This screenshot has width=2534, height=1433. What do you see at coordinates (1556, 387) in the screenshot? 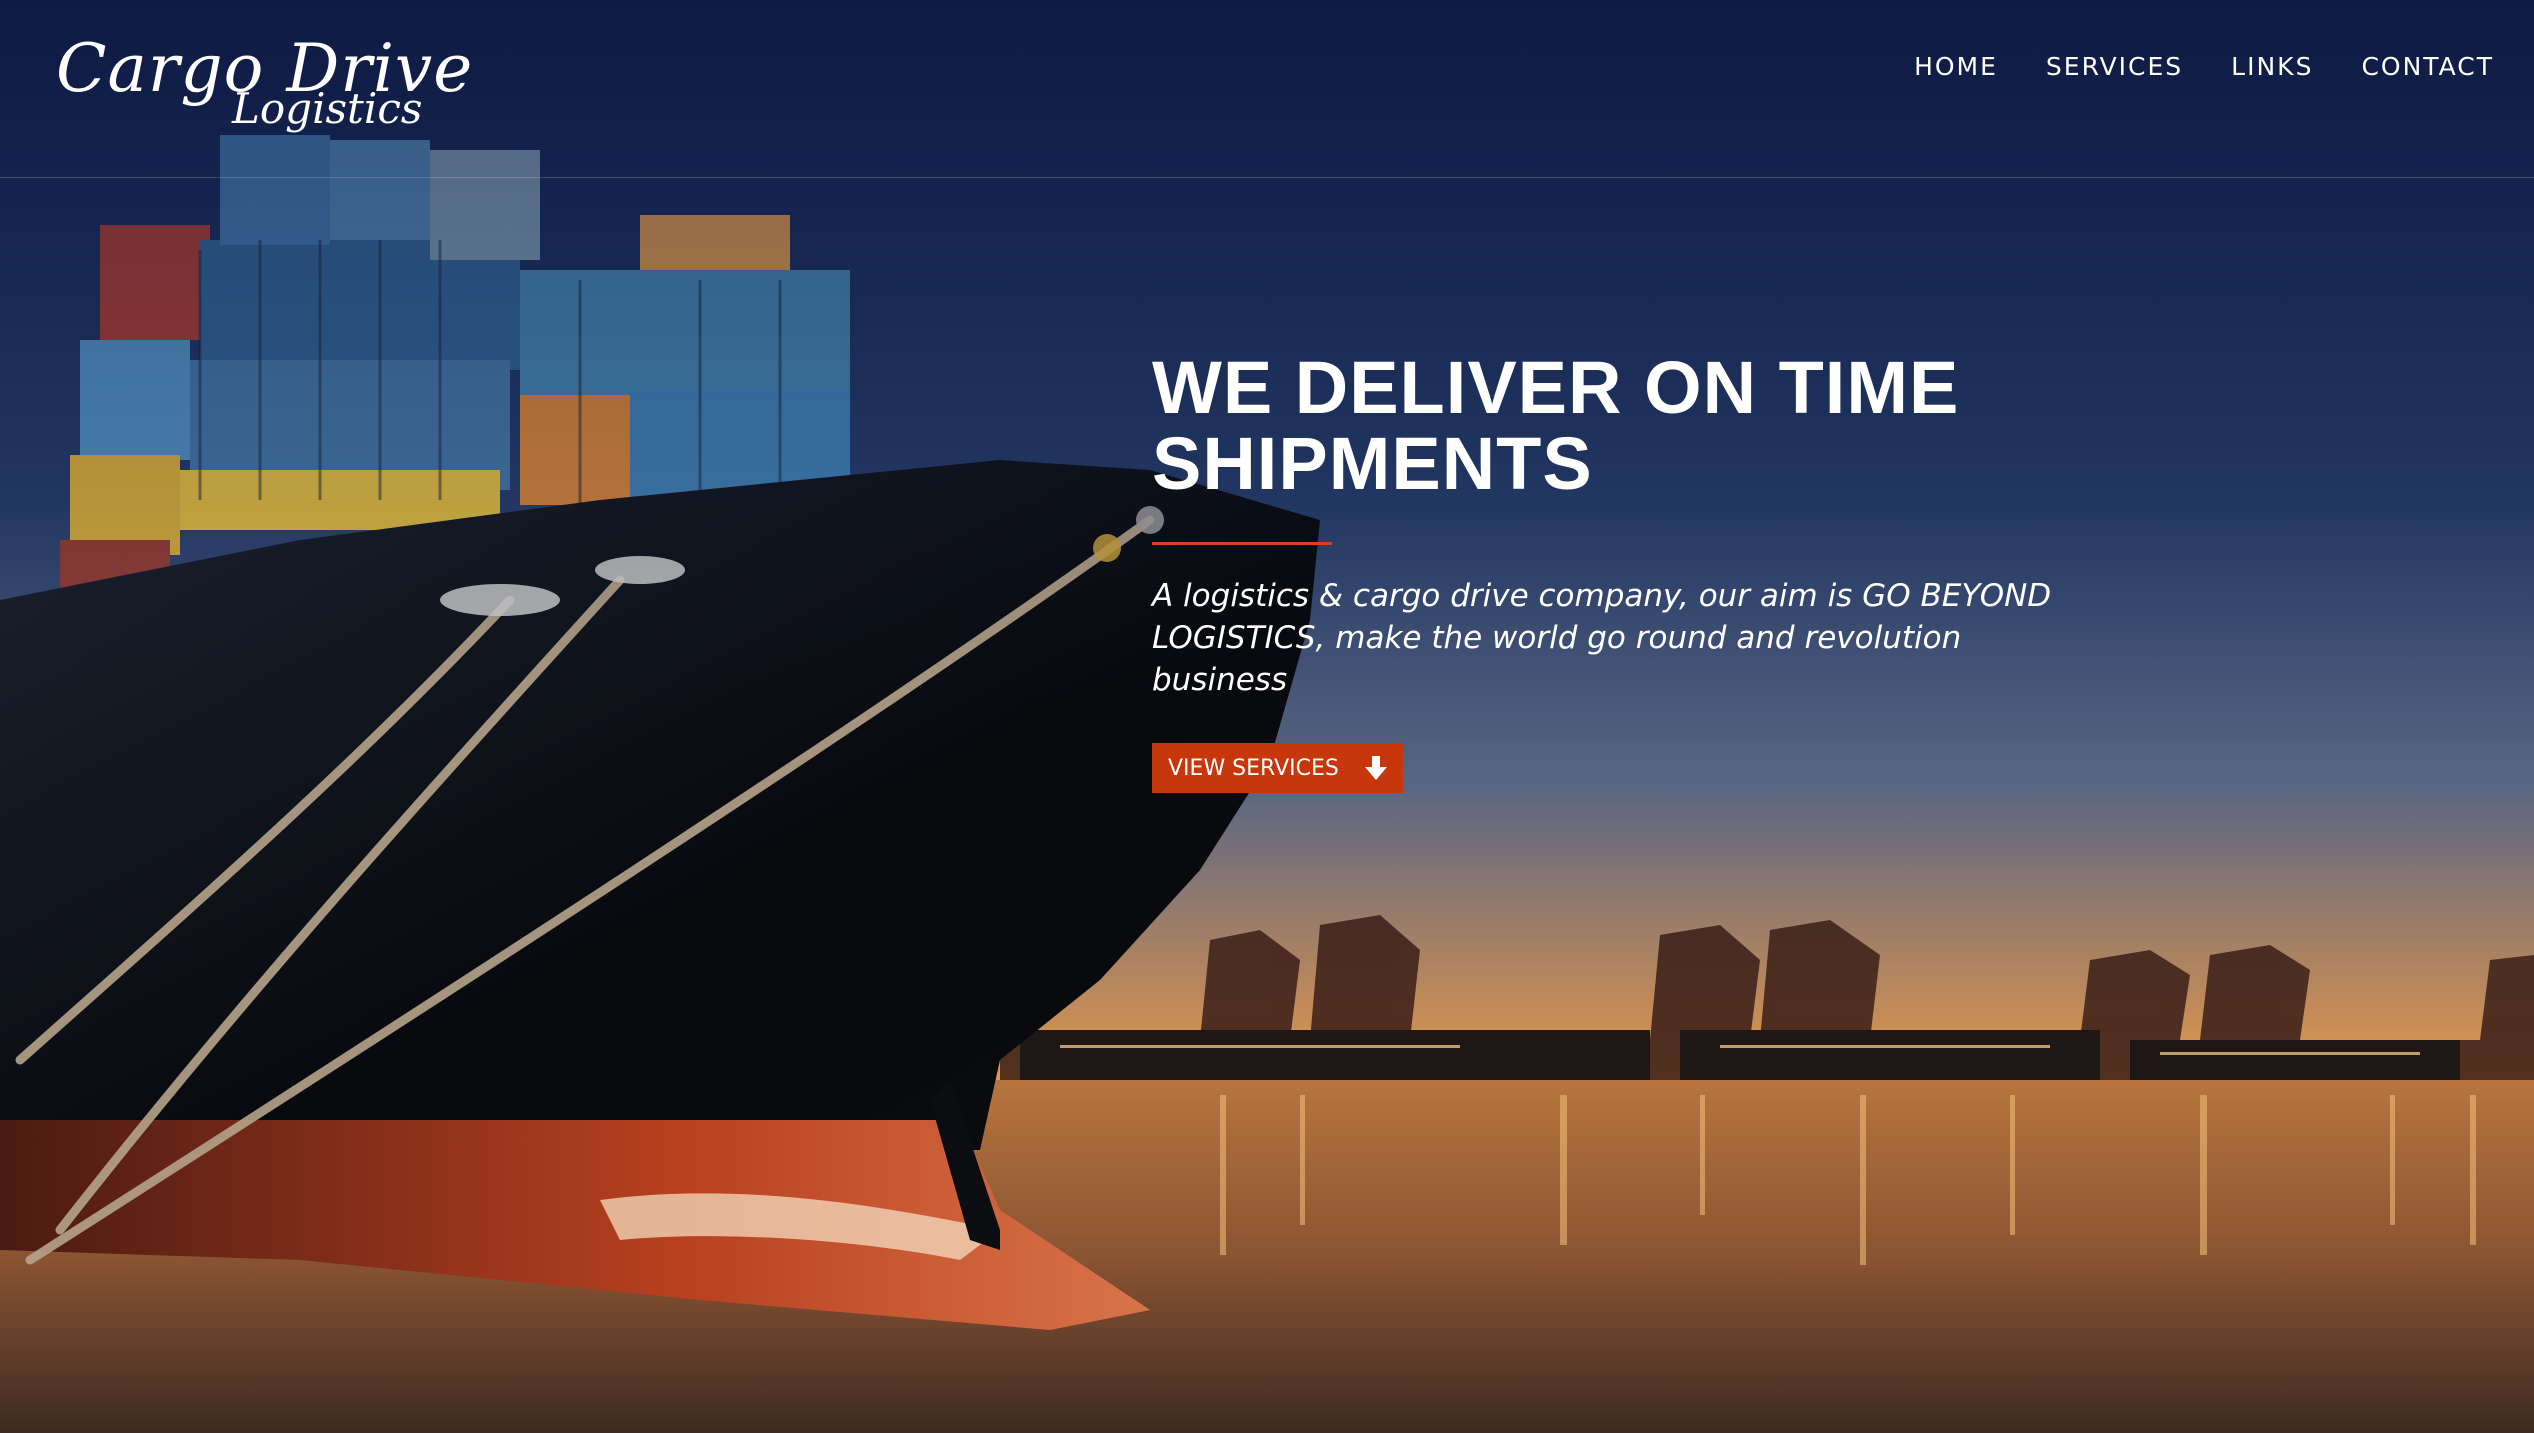
I see `hero-headline-line1: WE DELIVER ON TIME` at bounding box center [1556, 387].